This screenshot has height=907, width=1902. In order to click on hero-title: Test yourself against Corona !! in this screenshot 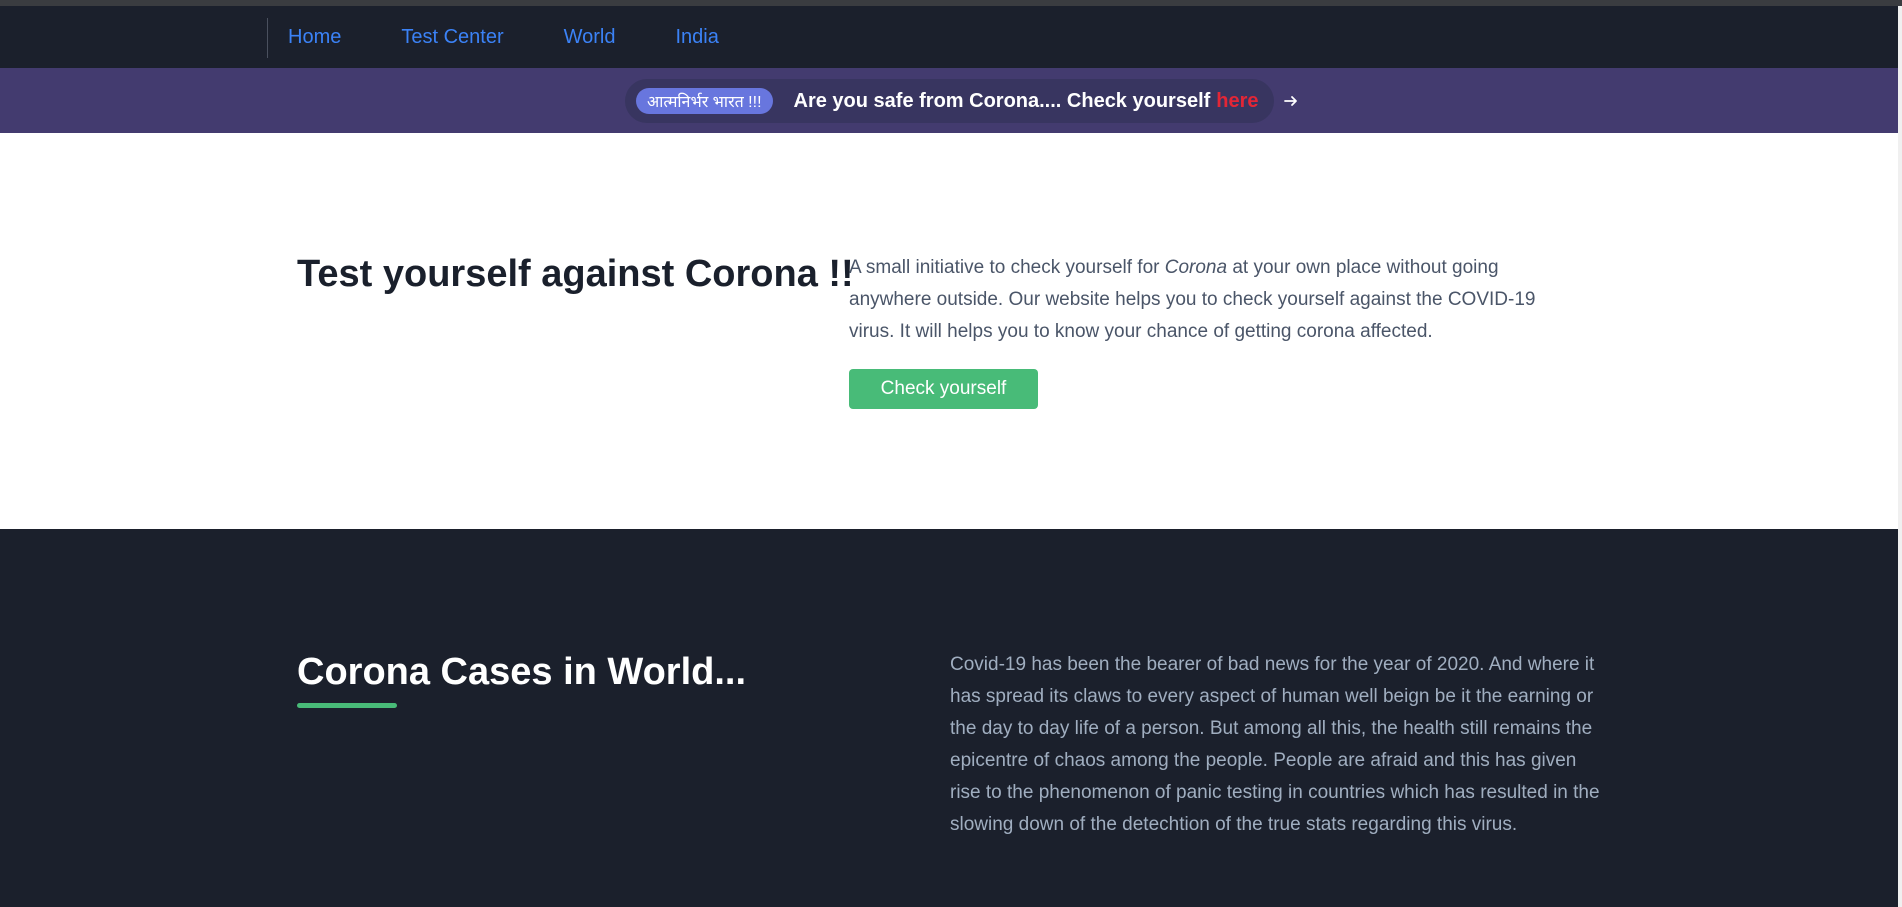, I will do `click(575, 274)`.